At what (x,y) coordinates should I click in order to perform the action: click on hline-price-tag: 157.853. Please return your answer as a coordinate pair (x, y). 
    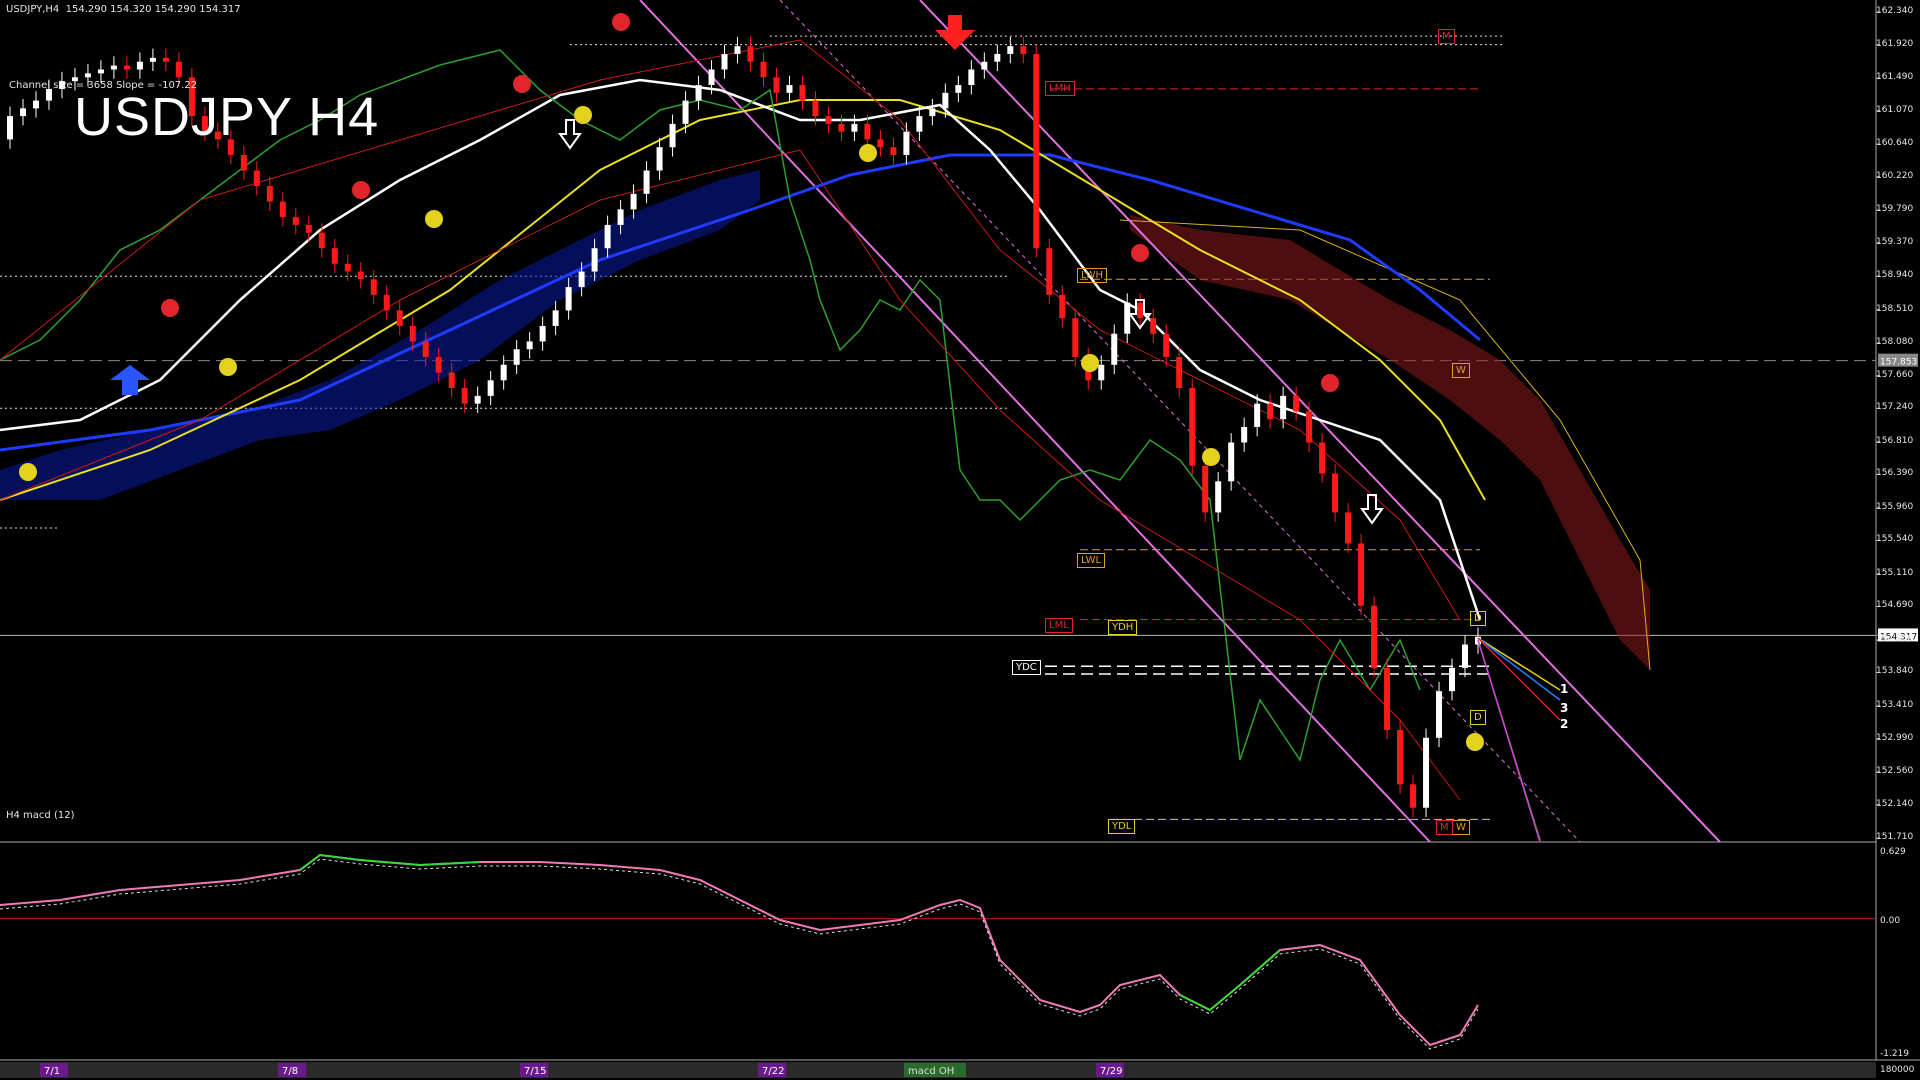
    Looking at the image, I should click on (1898, 363).